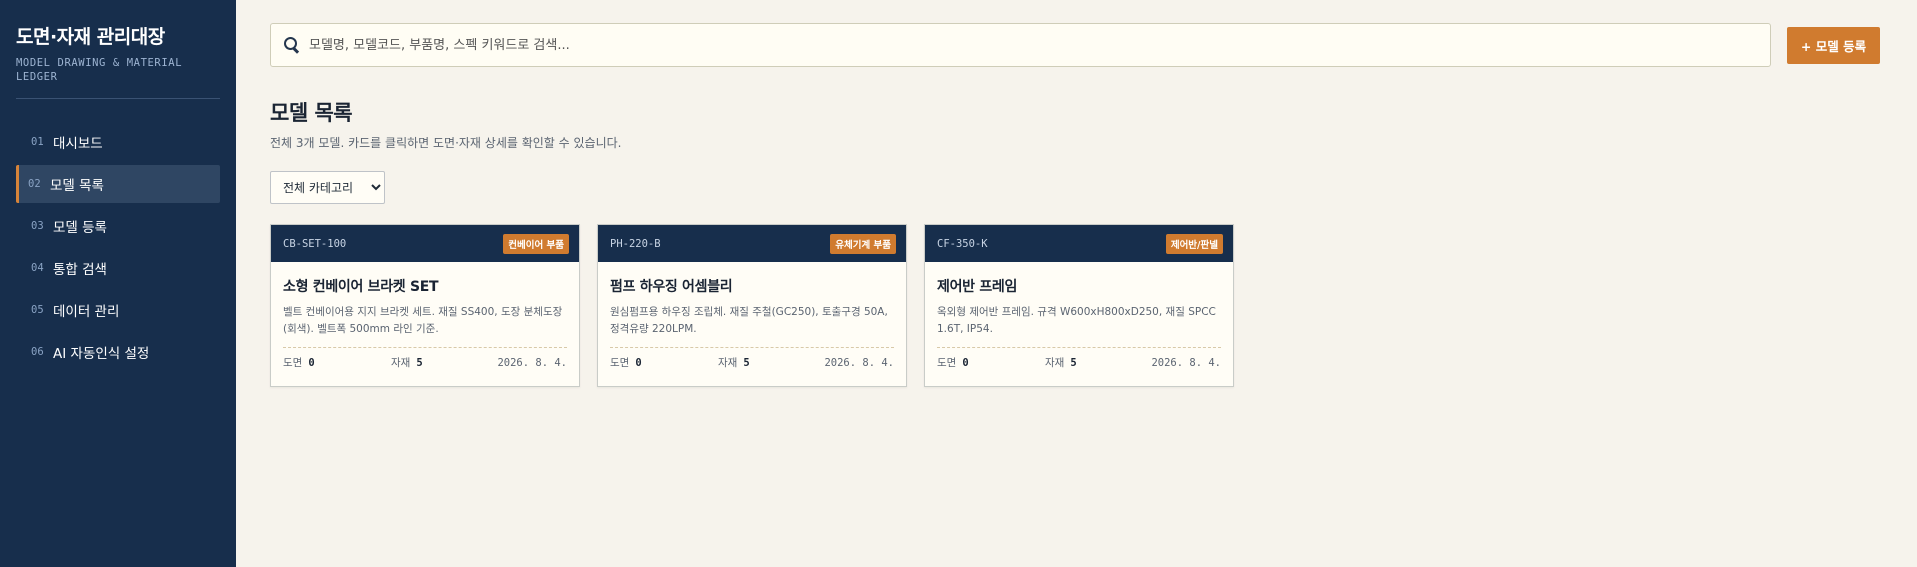  What do you see at coordinates (118, 98) in the screenshot?
I see `sidebar-divider` at bounding box center [118, 98].